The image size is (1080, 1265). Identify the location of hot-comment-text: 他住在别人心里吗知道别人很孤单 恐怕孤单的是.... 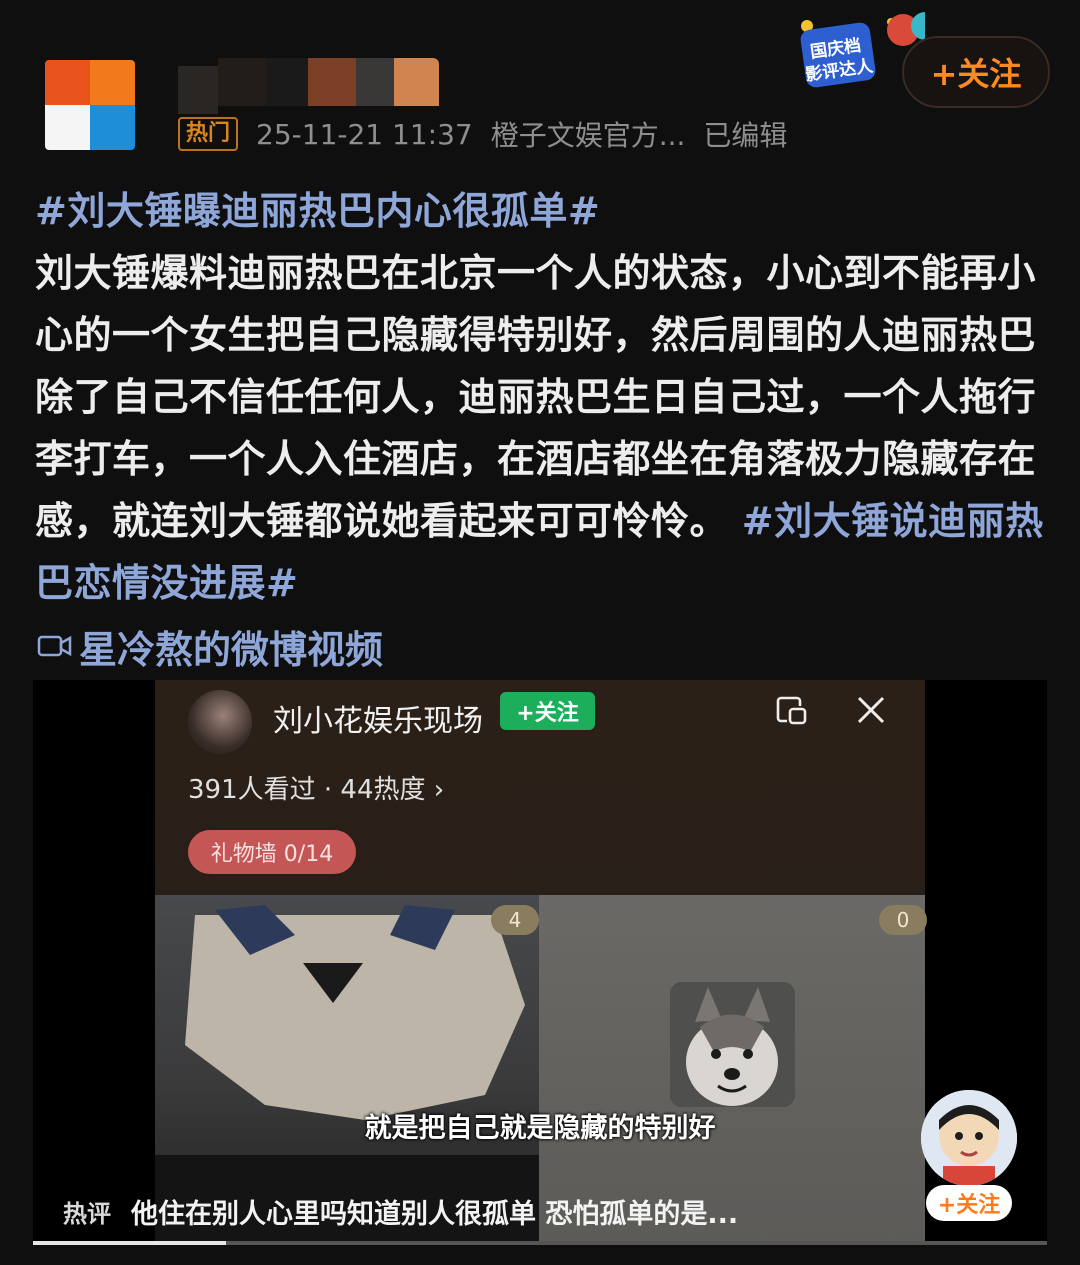
(435, 1214).